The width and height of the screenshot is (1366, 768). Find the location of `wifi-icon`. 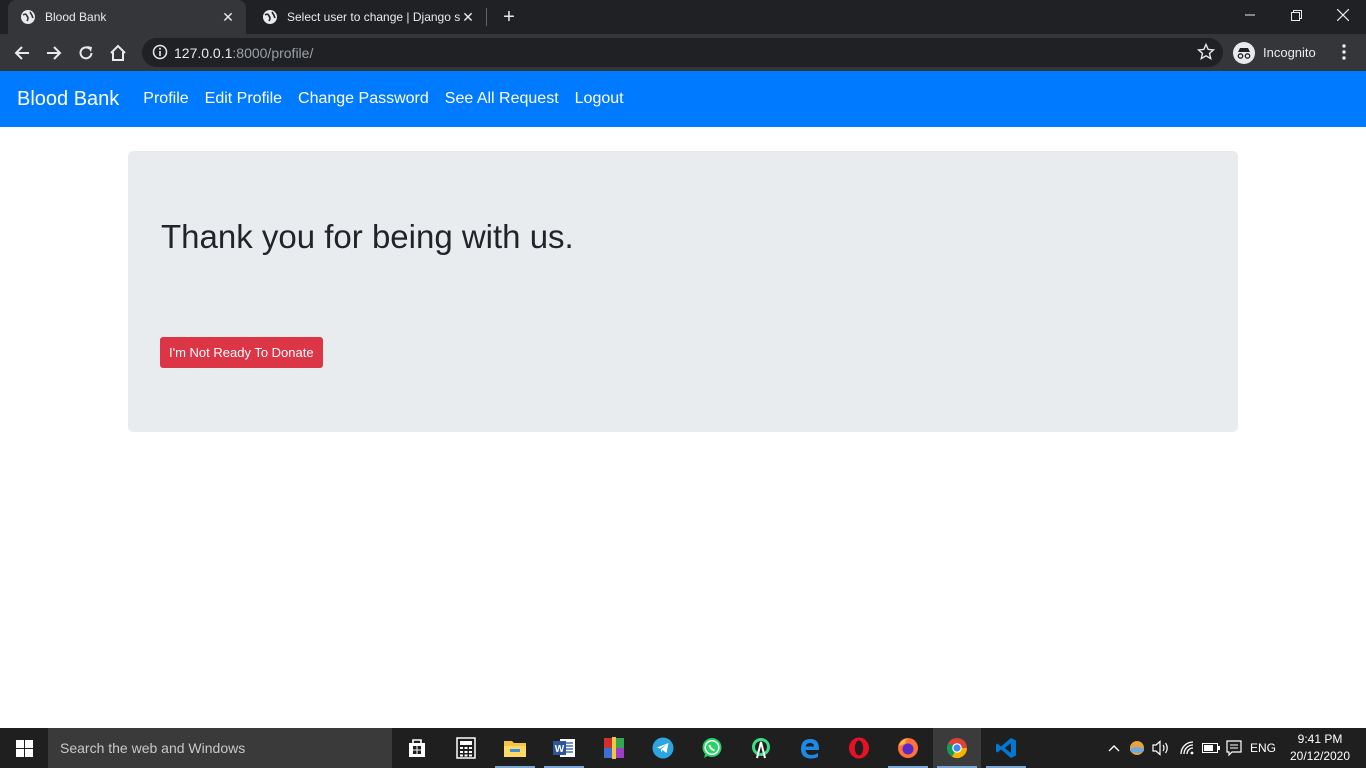

wifi-icon is located at coordinates (1187, 748).